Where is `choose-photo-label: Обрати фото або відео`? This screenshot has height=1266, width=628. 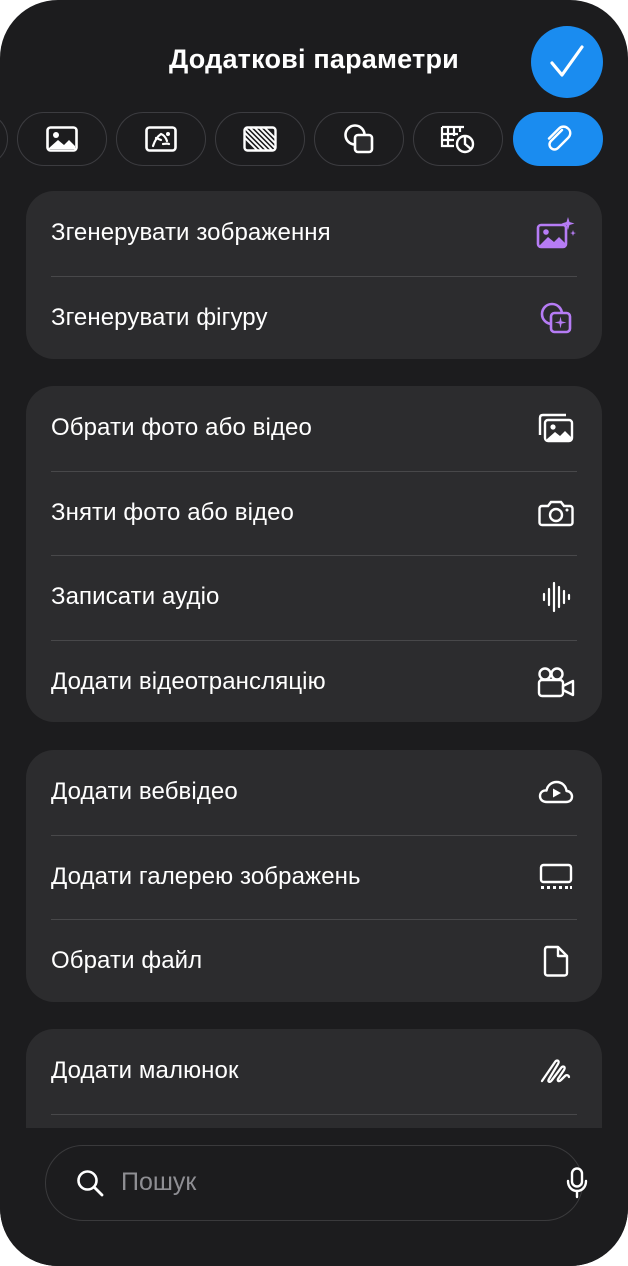
choose-photo-label: Обрати фото або відео is located at coordinates (181, 428).